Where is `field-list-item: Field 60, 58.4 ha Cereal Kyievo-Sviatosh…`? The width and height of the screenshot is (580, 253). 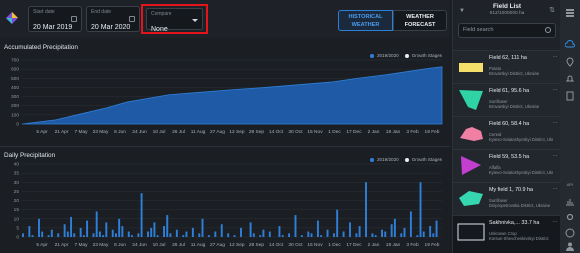
field-list-item: Field 60, 58.4 ha Cereal Kyievo-Sviatosh… is located at coordinates (507, 132).